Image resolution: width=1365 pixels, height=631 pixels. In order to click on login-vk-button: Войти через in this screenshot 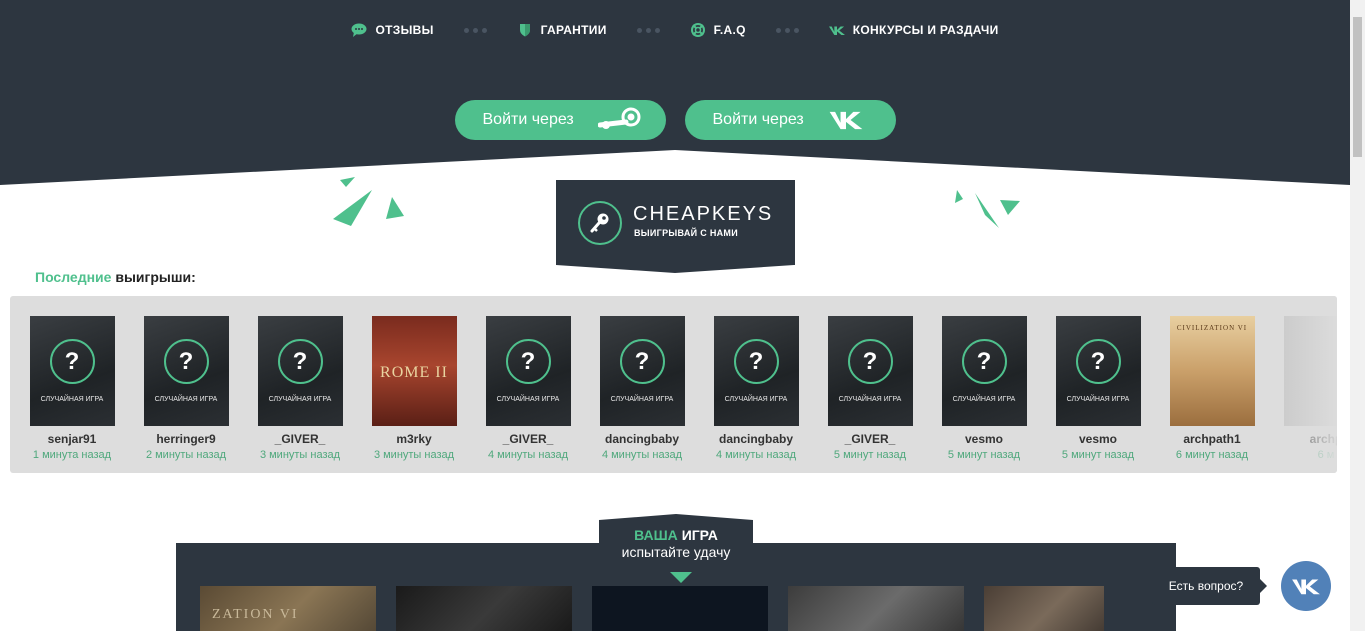, I will do `click(790, 120)`.